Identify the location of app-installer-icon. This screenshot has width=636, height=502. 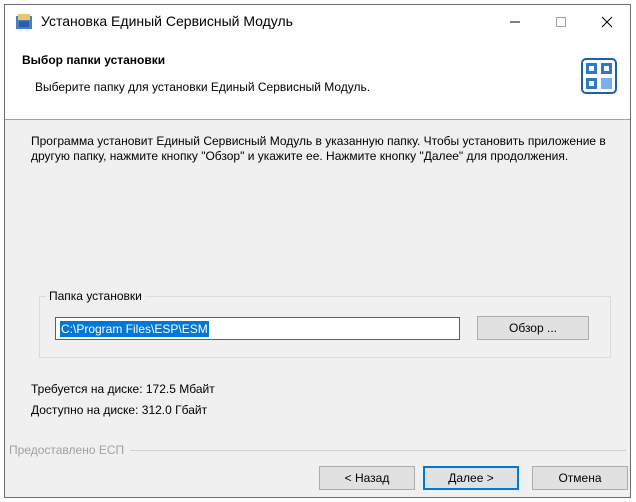
(24, 21).